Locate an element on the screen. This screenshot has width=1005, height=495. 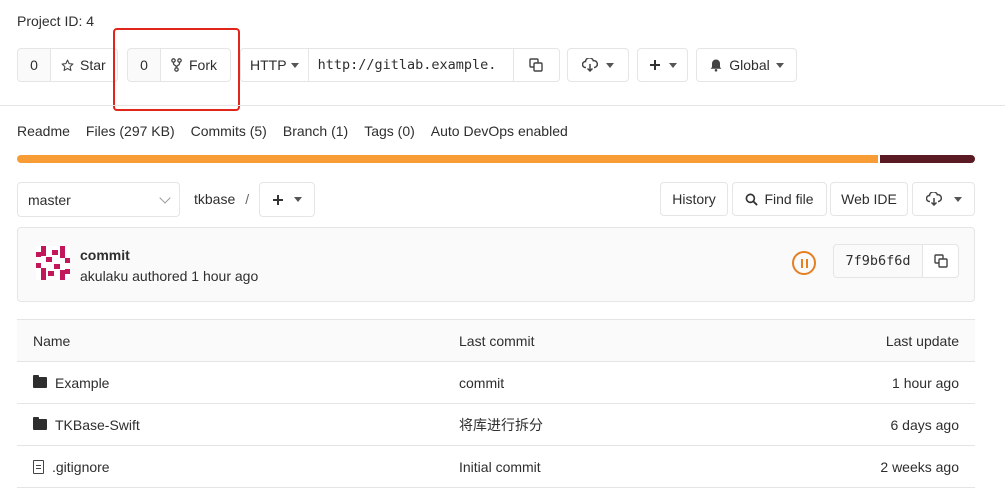
star-button: Star is located at coordinates (84, 65).